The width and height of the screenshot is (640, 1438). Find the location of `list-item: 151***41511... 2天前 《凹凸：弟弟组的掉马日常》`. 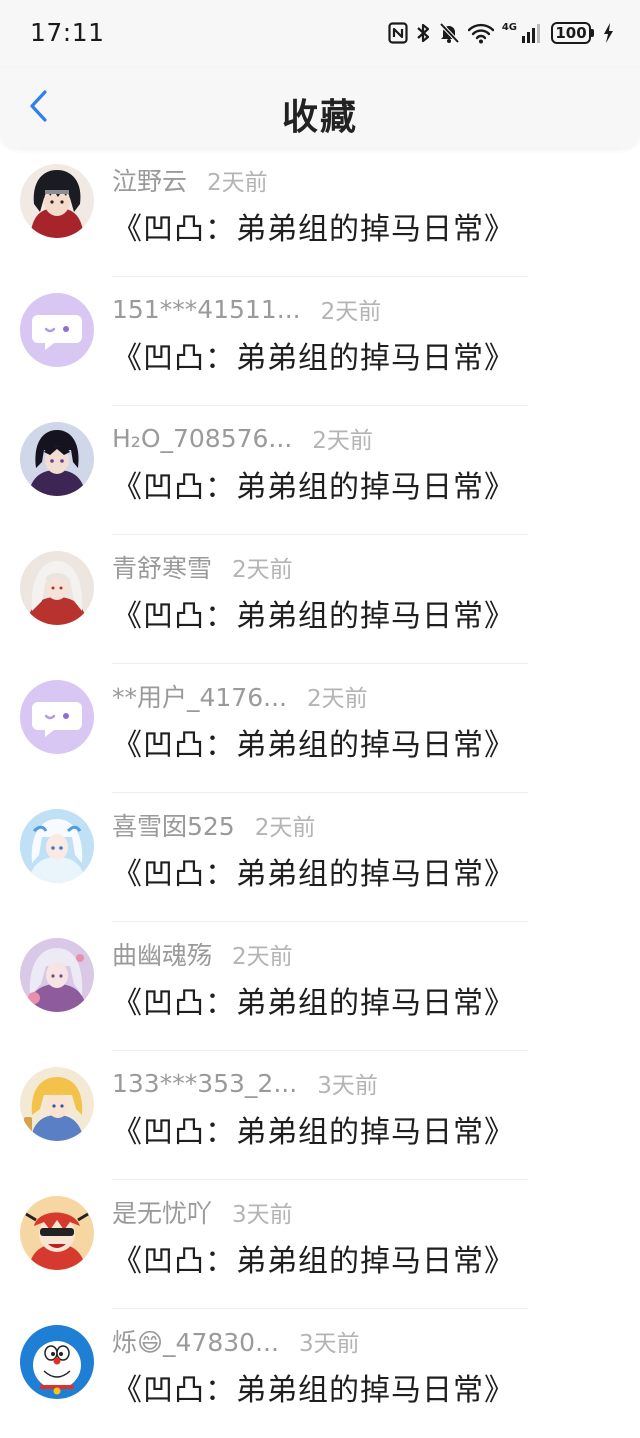

list-item: 151***41511... 2天前 《凹凸：弟弟组的掉马日常》 is located at coordinates (320, 341).